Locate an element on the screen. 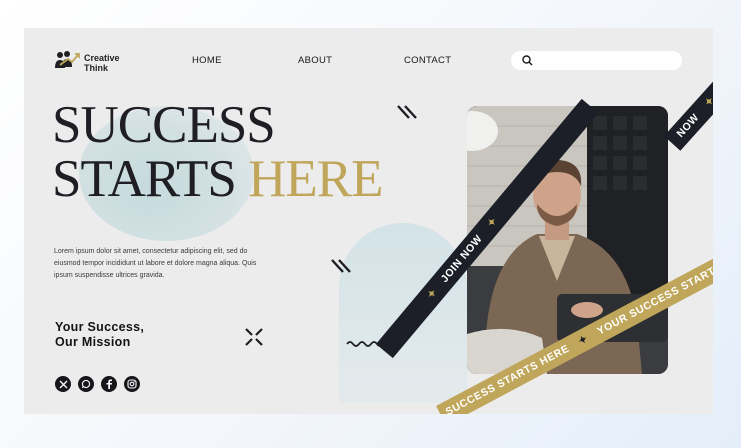 The image size is (741, 448). cross-decor is located at coordinates (254, 337).